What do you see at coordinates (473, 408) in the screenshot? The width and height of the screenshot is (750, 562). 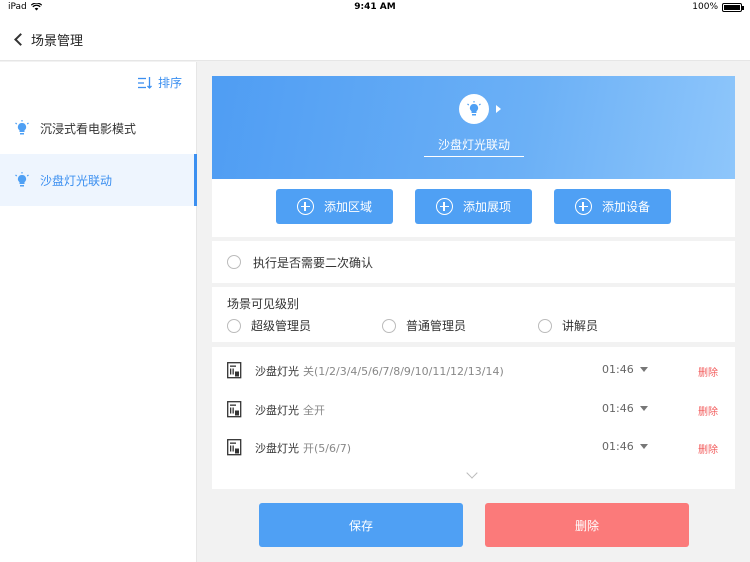 I see `list-item: 沙盘灯光 全开 01:46 删除` at bounding box center [473, 408].